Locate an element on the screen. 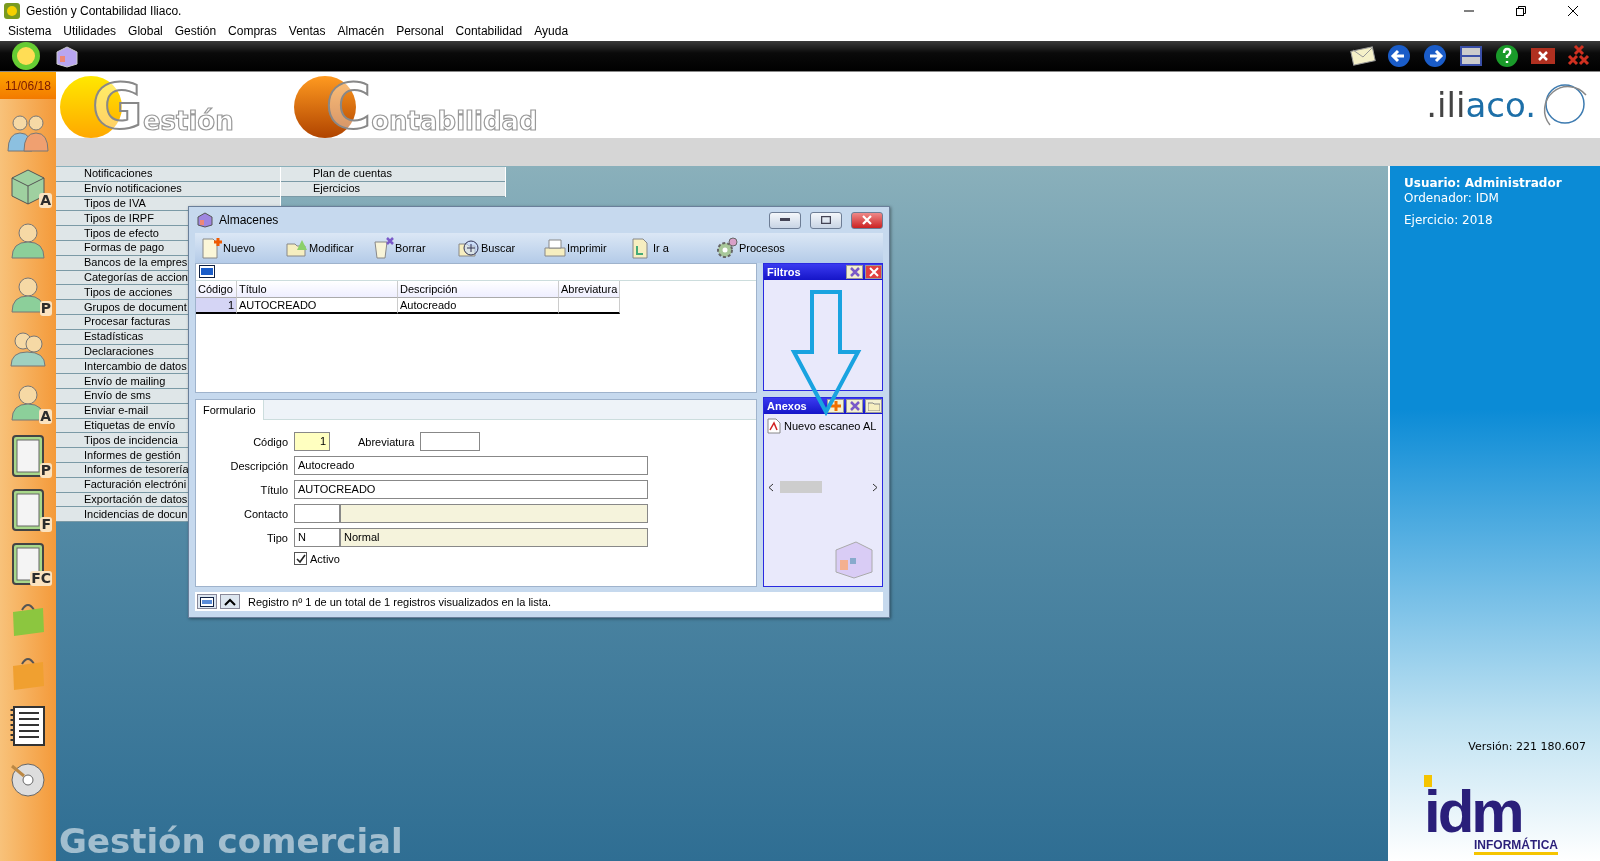 This screenshot has width=1600, height=861. version-label: Versión: 221 180.607 is located at coordinates (1526, 746).